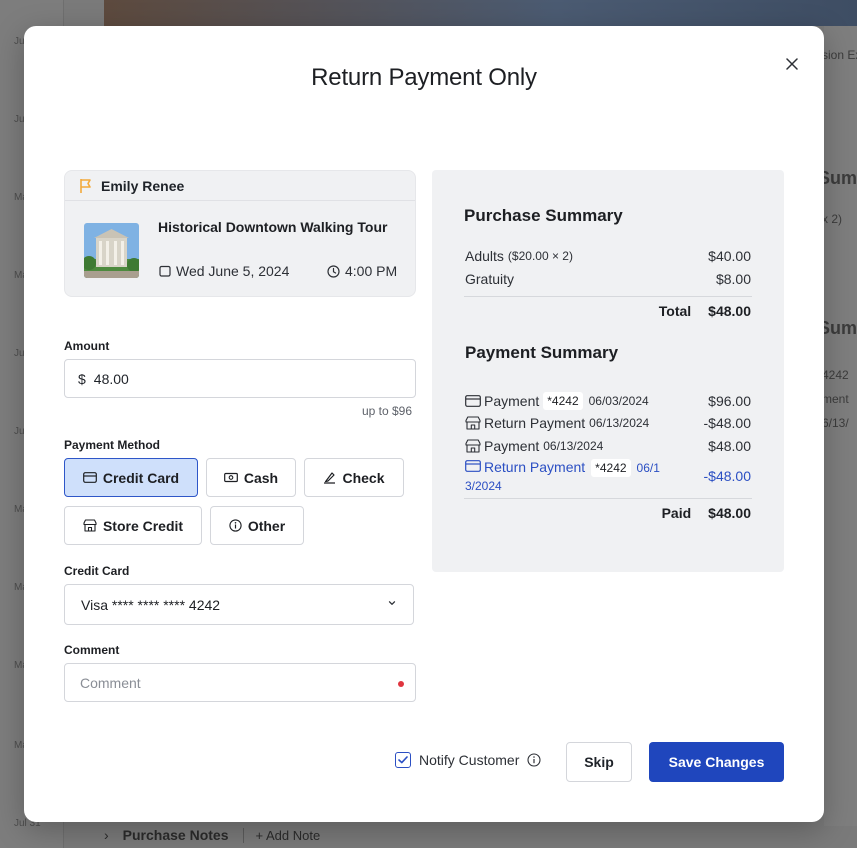  I want to click on notify-customer-checkbox, so click(403, 760).